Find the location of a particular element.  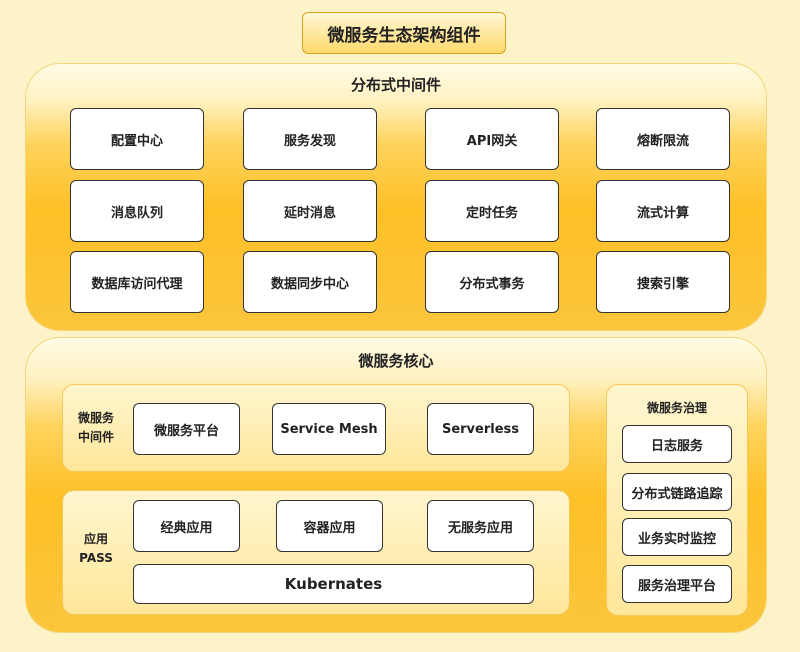

ms-middleware-label-line1: 微服务 is located at coordinates (95, 418).